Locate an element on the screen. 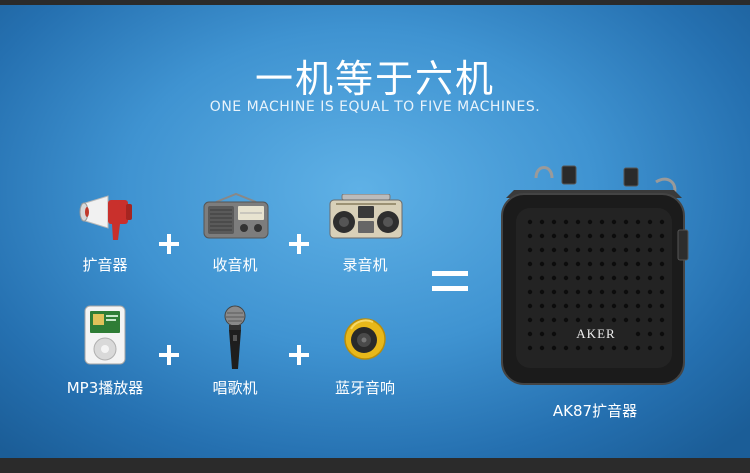  equals-sign is located at coordinates (450, 282).